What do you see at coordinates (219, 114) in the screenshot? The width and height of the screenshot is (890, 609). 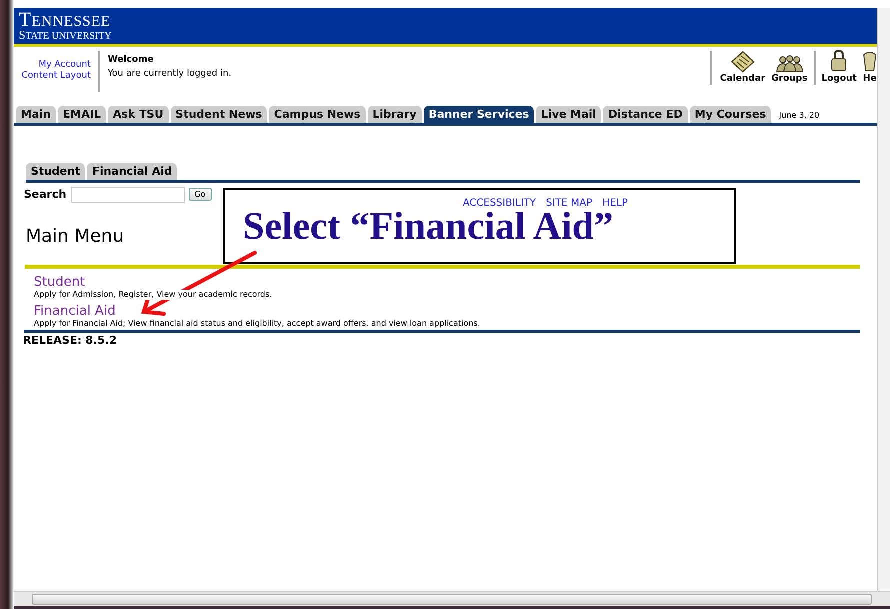 I see `nav-tab: Student News` at bounding box center [219, 114].